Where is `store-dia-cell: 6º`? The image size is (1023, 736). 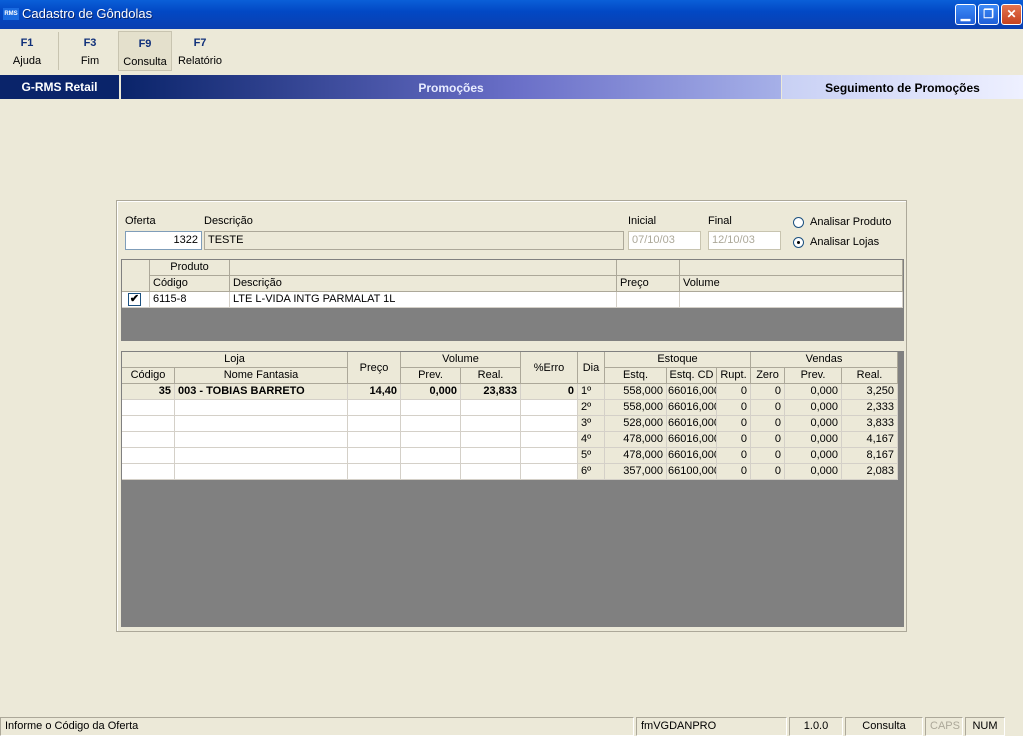 store-dia-cell: 6º is located at coordinates (591, 472).